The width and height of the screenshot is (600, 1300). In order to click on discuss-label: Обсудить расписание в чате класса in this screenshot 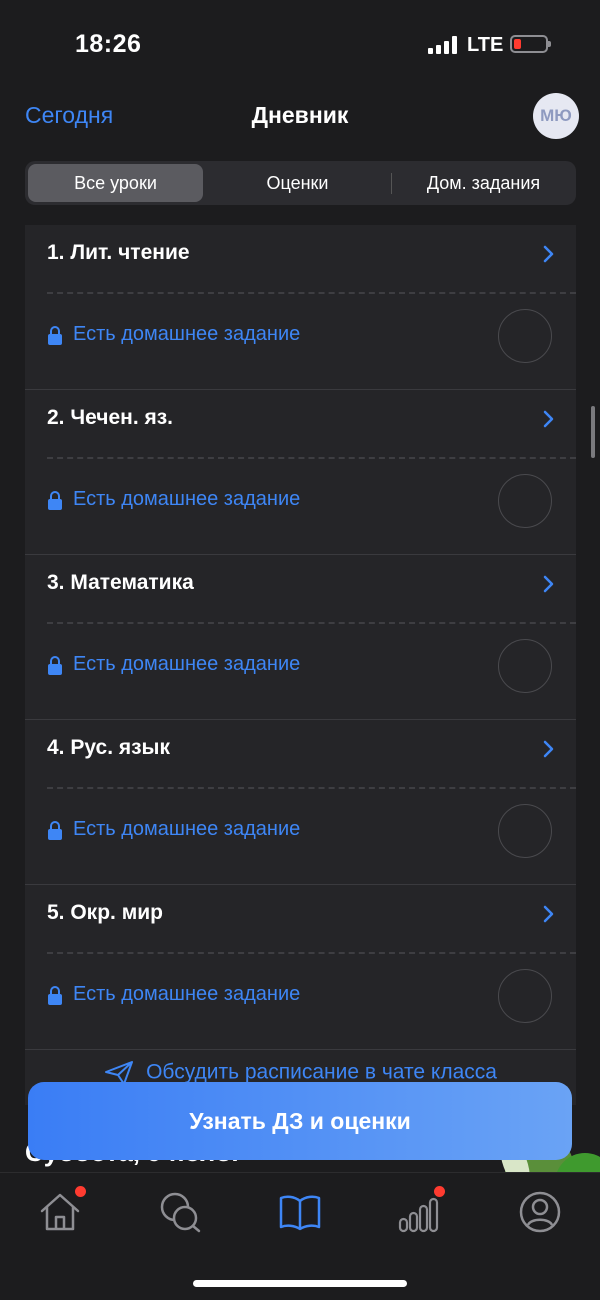, I will do `click(321, 1072)`.